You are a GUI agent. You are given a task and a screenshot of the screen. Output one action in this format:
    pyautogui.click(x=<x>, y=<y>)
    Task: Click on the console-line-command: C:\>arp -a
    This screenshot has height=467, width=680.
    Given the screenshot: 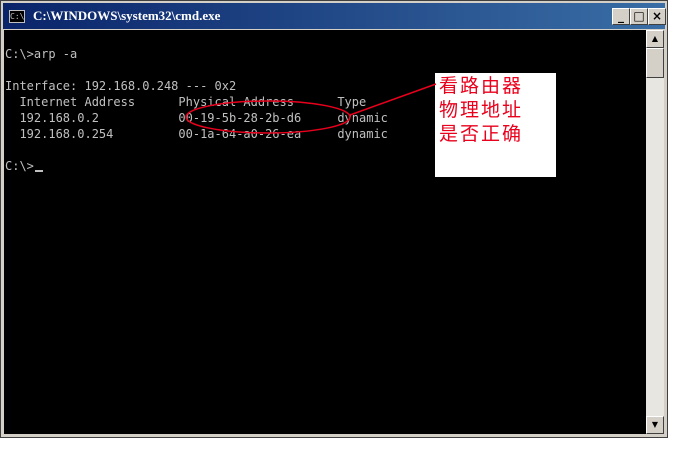 What is the action you would take?
    pyautogui.click(x=41, y=54)
    